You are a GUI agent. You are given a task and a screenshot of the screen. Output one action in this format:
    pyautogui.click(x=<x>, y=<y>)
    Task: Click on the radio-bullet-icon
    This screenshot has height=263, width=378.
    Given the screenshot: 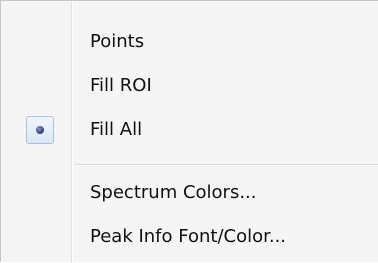 What is the action you would take?
    pyautogui.click(x=40, y=130)
    